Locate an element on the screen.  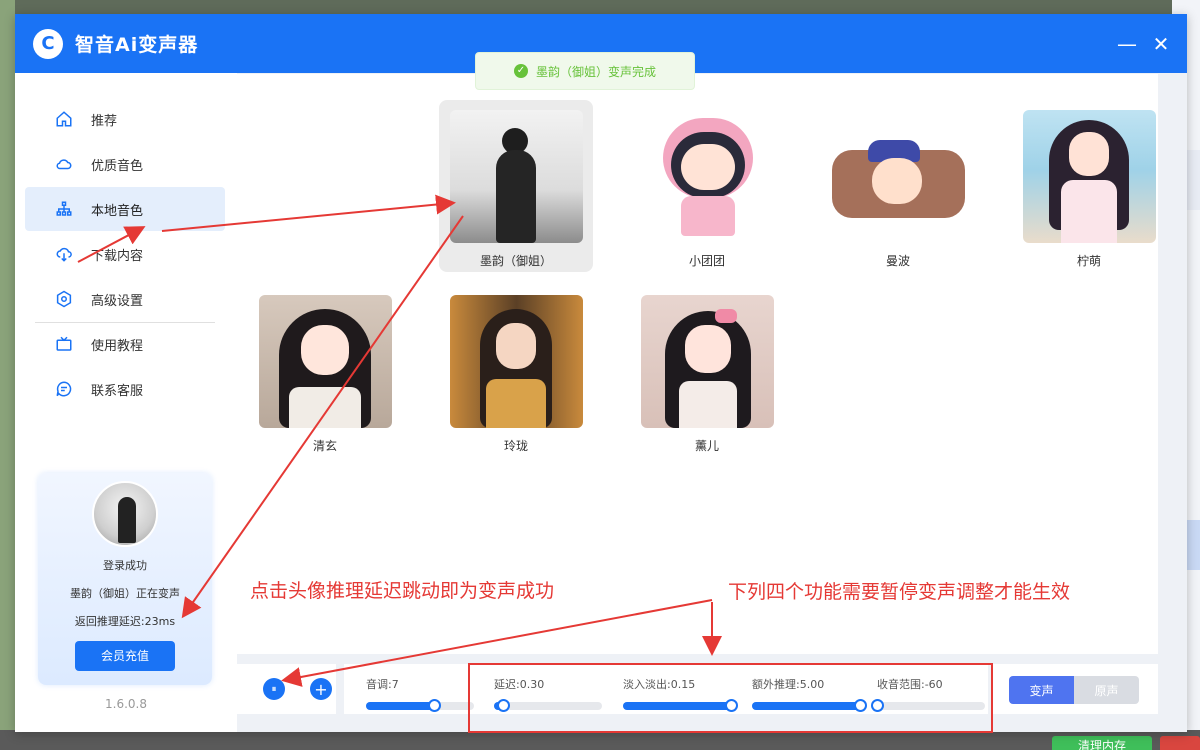
voice-card-xuner: 薰儿 is located at coordinates (707, 371).